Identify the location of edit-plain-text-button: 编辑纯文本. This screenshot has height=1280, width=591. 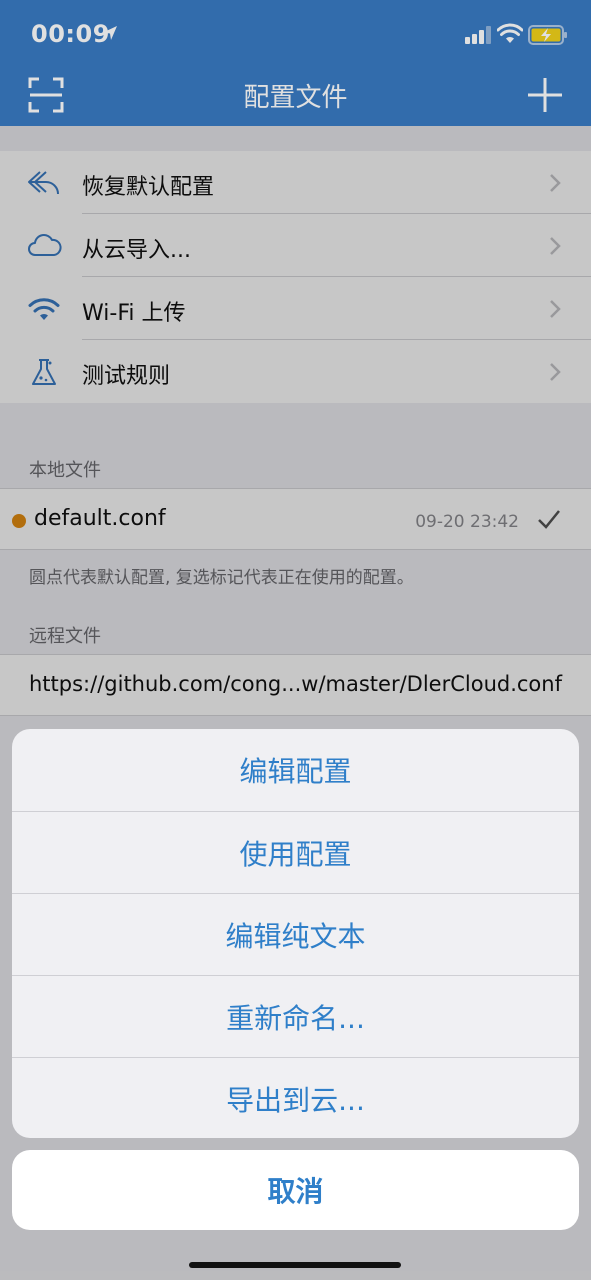
(295, 934).